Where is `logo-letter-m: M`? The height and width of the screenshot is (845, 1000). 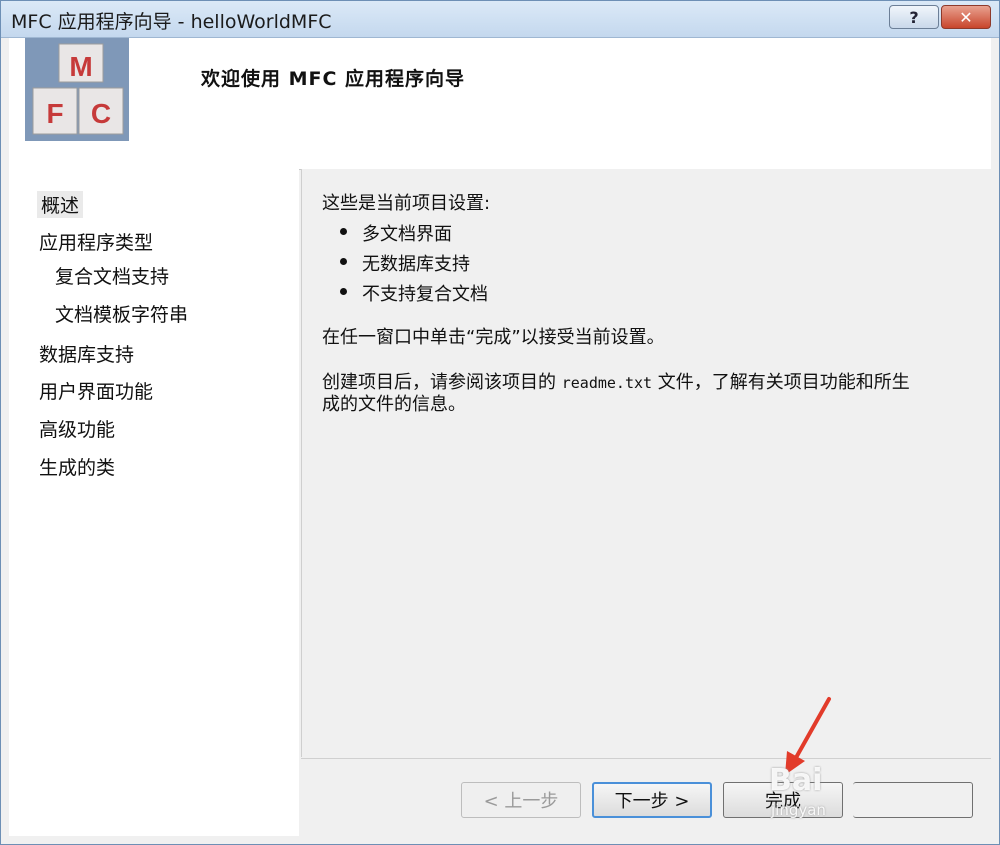
logo-letter-m: M is located at coordinates (80, 66).